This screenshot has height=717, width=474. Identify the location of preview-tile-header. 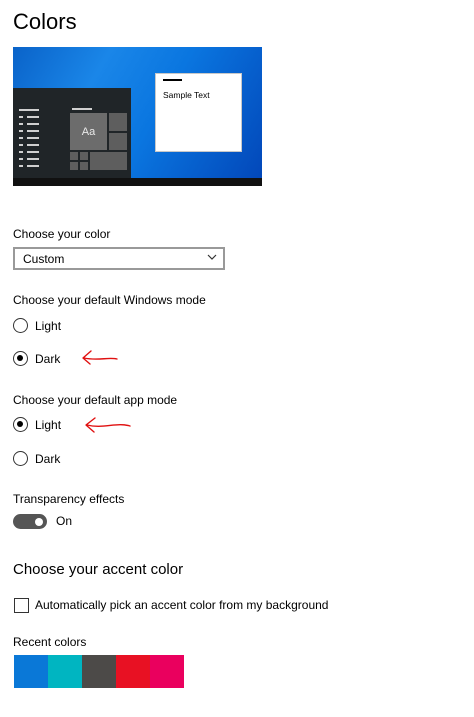
(82, 109).